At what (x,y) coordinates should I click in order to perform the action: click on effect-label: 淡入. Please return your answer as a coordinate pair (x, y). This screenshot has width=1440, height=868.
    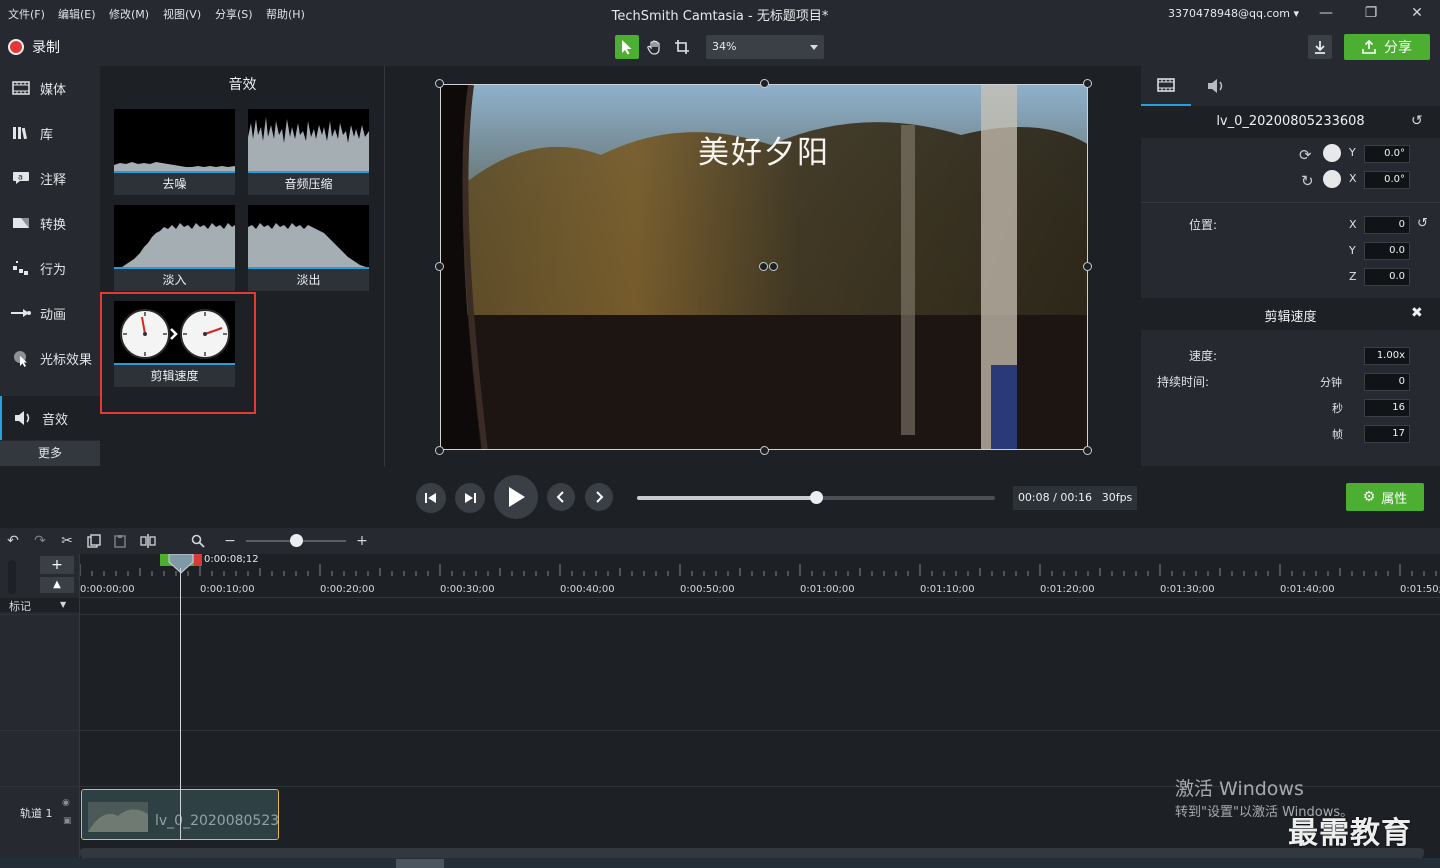
    Looking at the image, I should click on (174, 280).